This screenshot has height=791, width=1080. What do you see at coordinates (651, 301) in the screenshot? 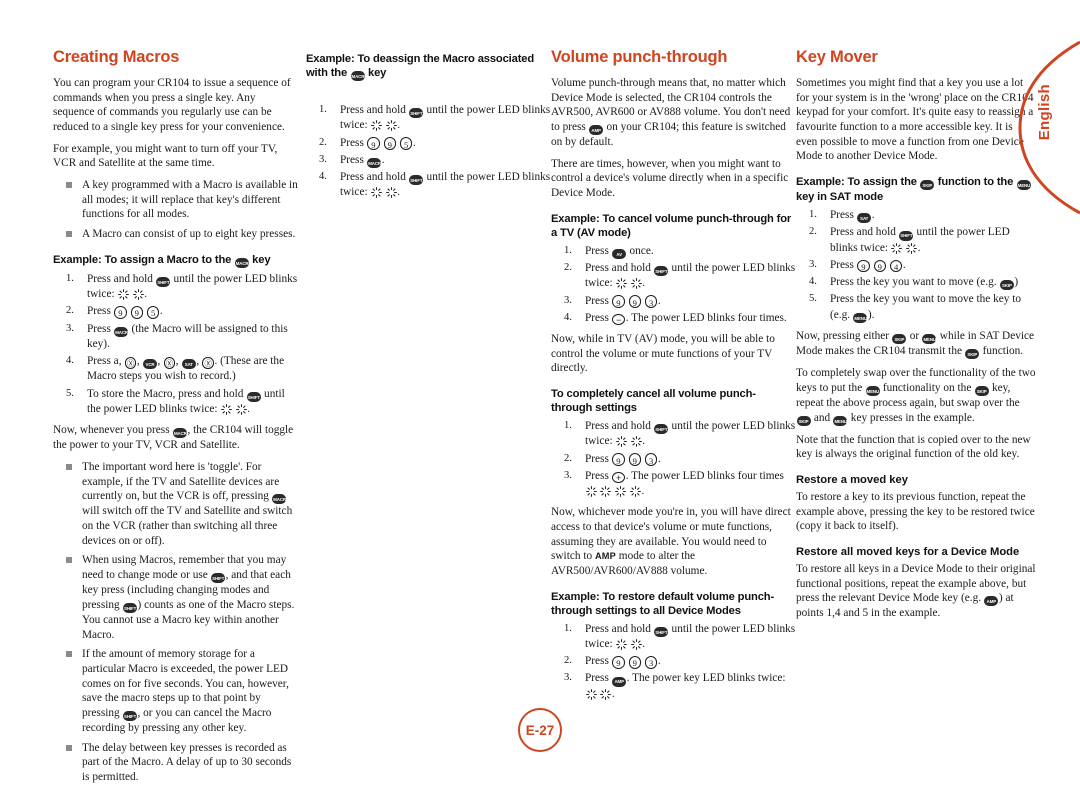
I see `digit-3-key-icon: 3` at bounding box center [651, 301].